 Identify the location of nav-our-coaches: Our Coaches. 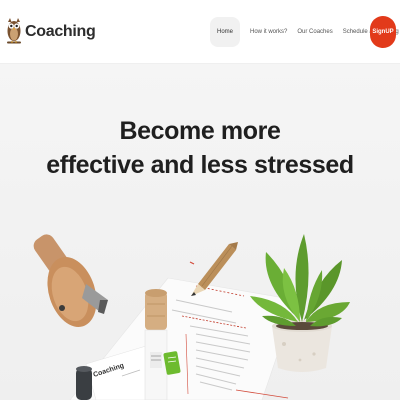
(314, 32).